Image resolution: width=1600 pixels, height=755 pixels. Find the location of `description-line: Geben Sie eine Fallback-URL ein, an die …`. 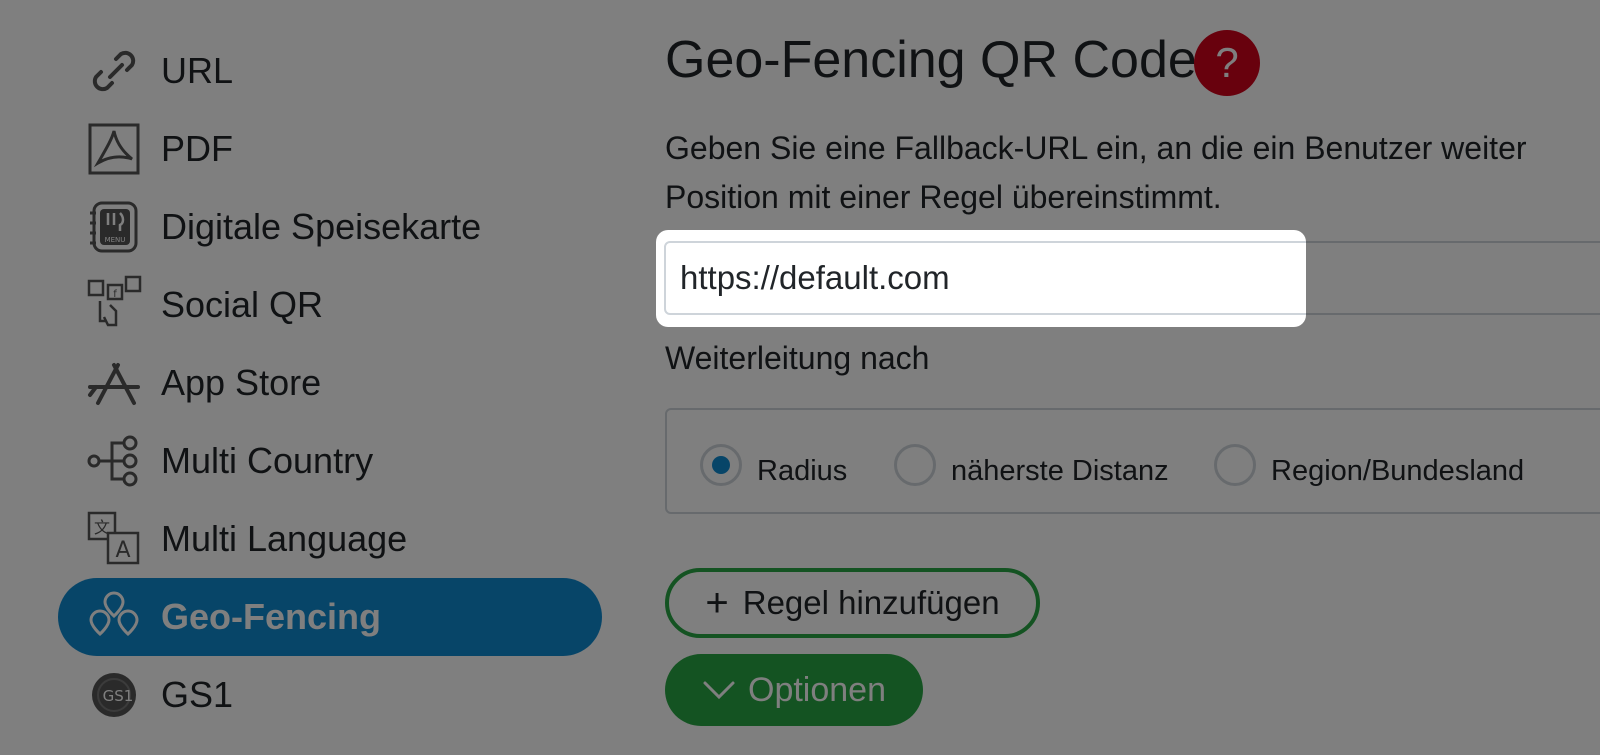

description-line: Geben Sie eine Fallback-URL ein, an die … is located at coordinates (1096, 148).